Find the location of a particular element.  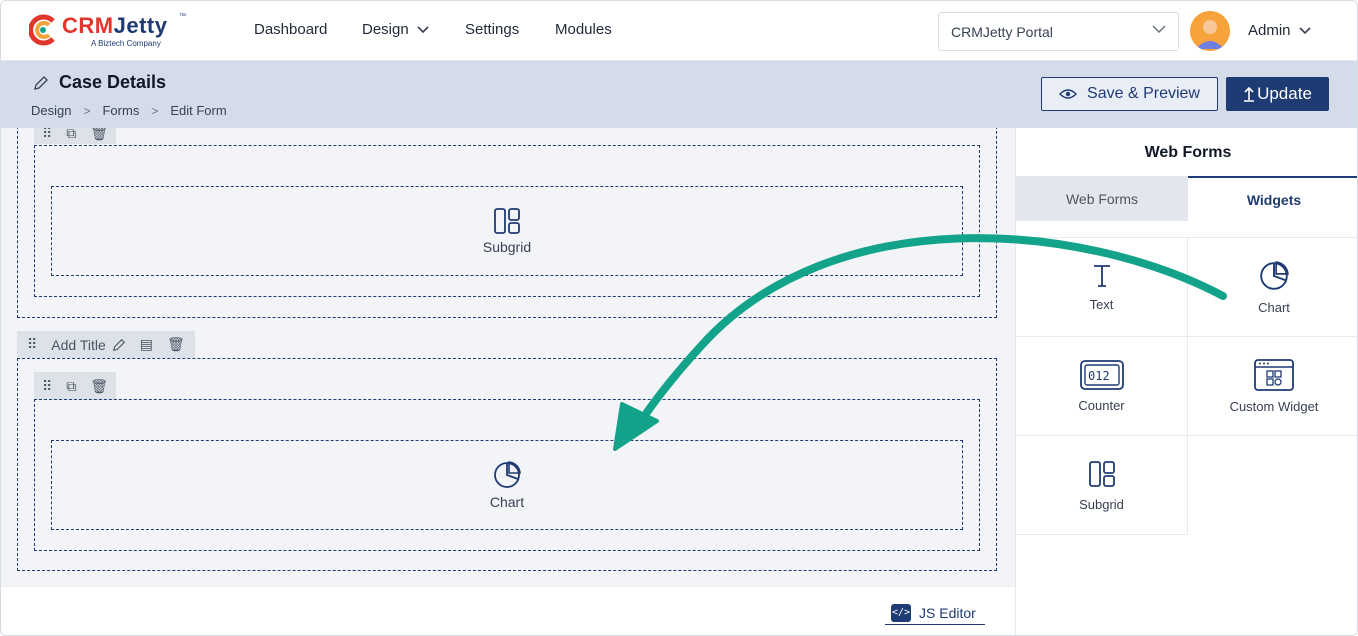

counter-icon: 012 is located at coordinates (1101, 374).